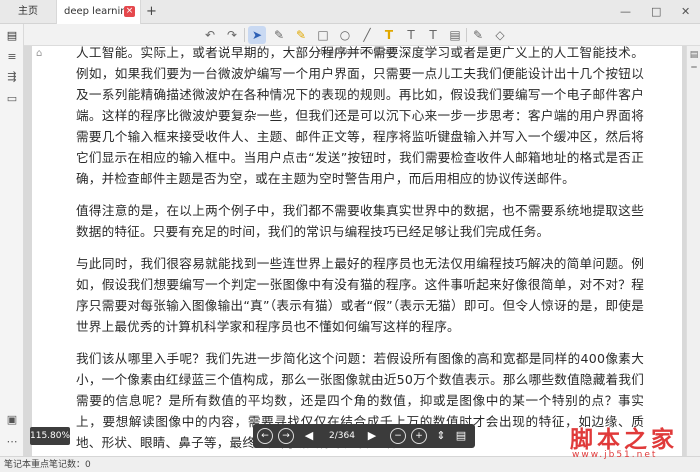  I want to click on bookmarks-icon: ⇶, so click(12, 77).